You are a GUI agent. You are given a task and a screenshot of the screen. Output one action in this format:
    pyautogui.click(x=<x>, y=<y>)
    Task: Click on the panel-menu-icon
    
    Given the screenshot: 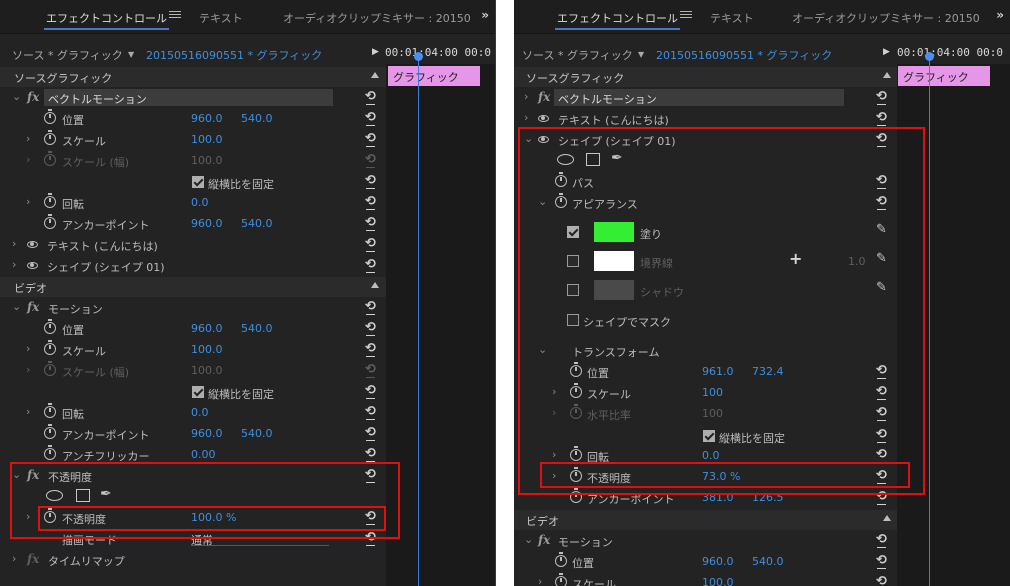 What is the action you would take?
    pyautogui.click(x=175, y=15)
    